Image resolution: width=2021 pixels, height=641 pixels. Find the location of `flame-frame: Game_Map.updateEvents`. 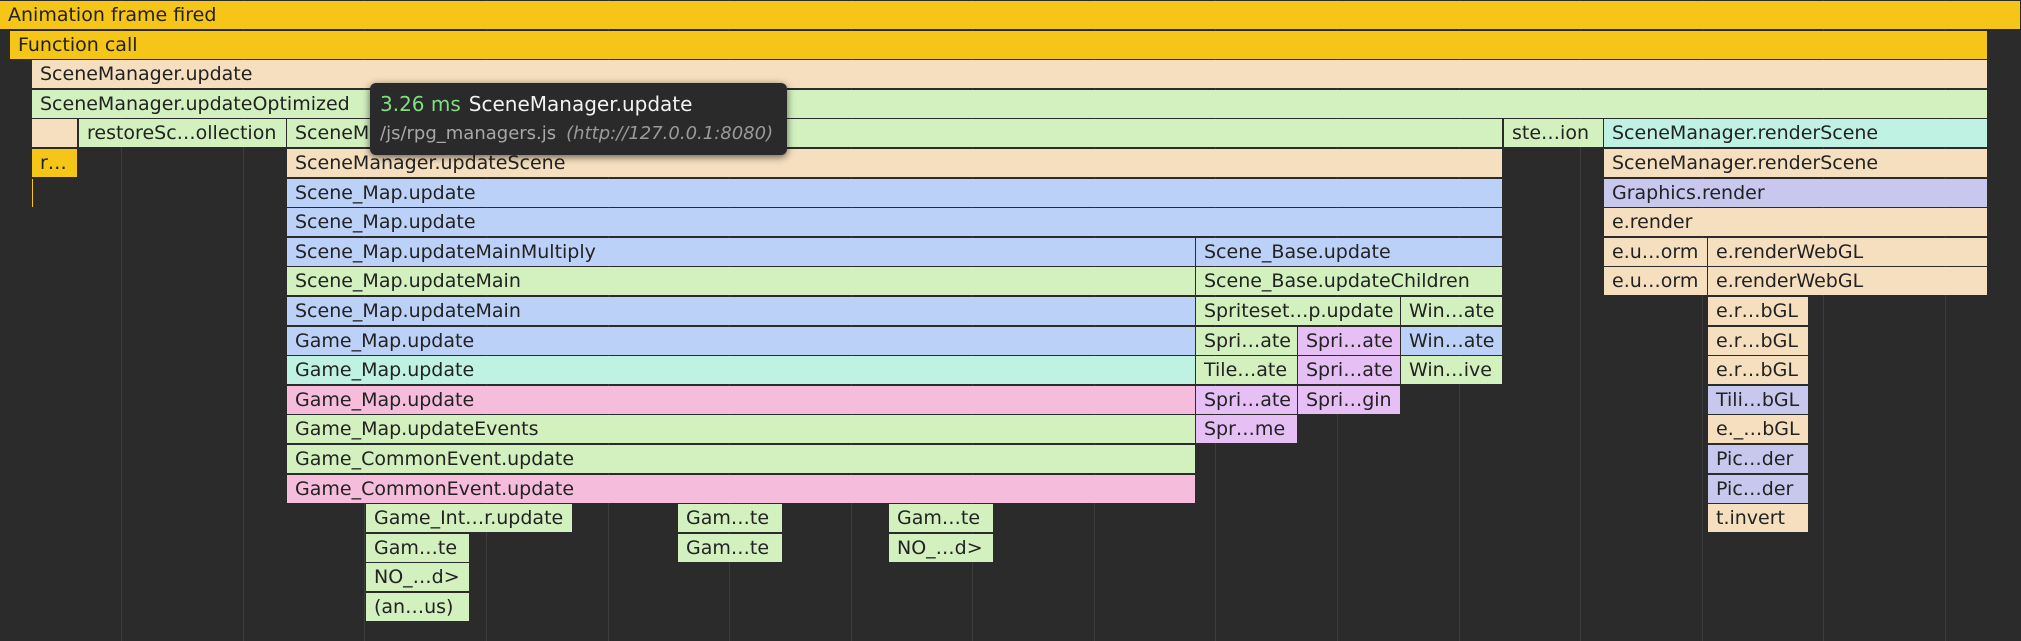

flame-frame: Game_Map.updateEvents is located at coordinates (741, 429).